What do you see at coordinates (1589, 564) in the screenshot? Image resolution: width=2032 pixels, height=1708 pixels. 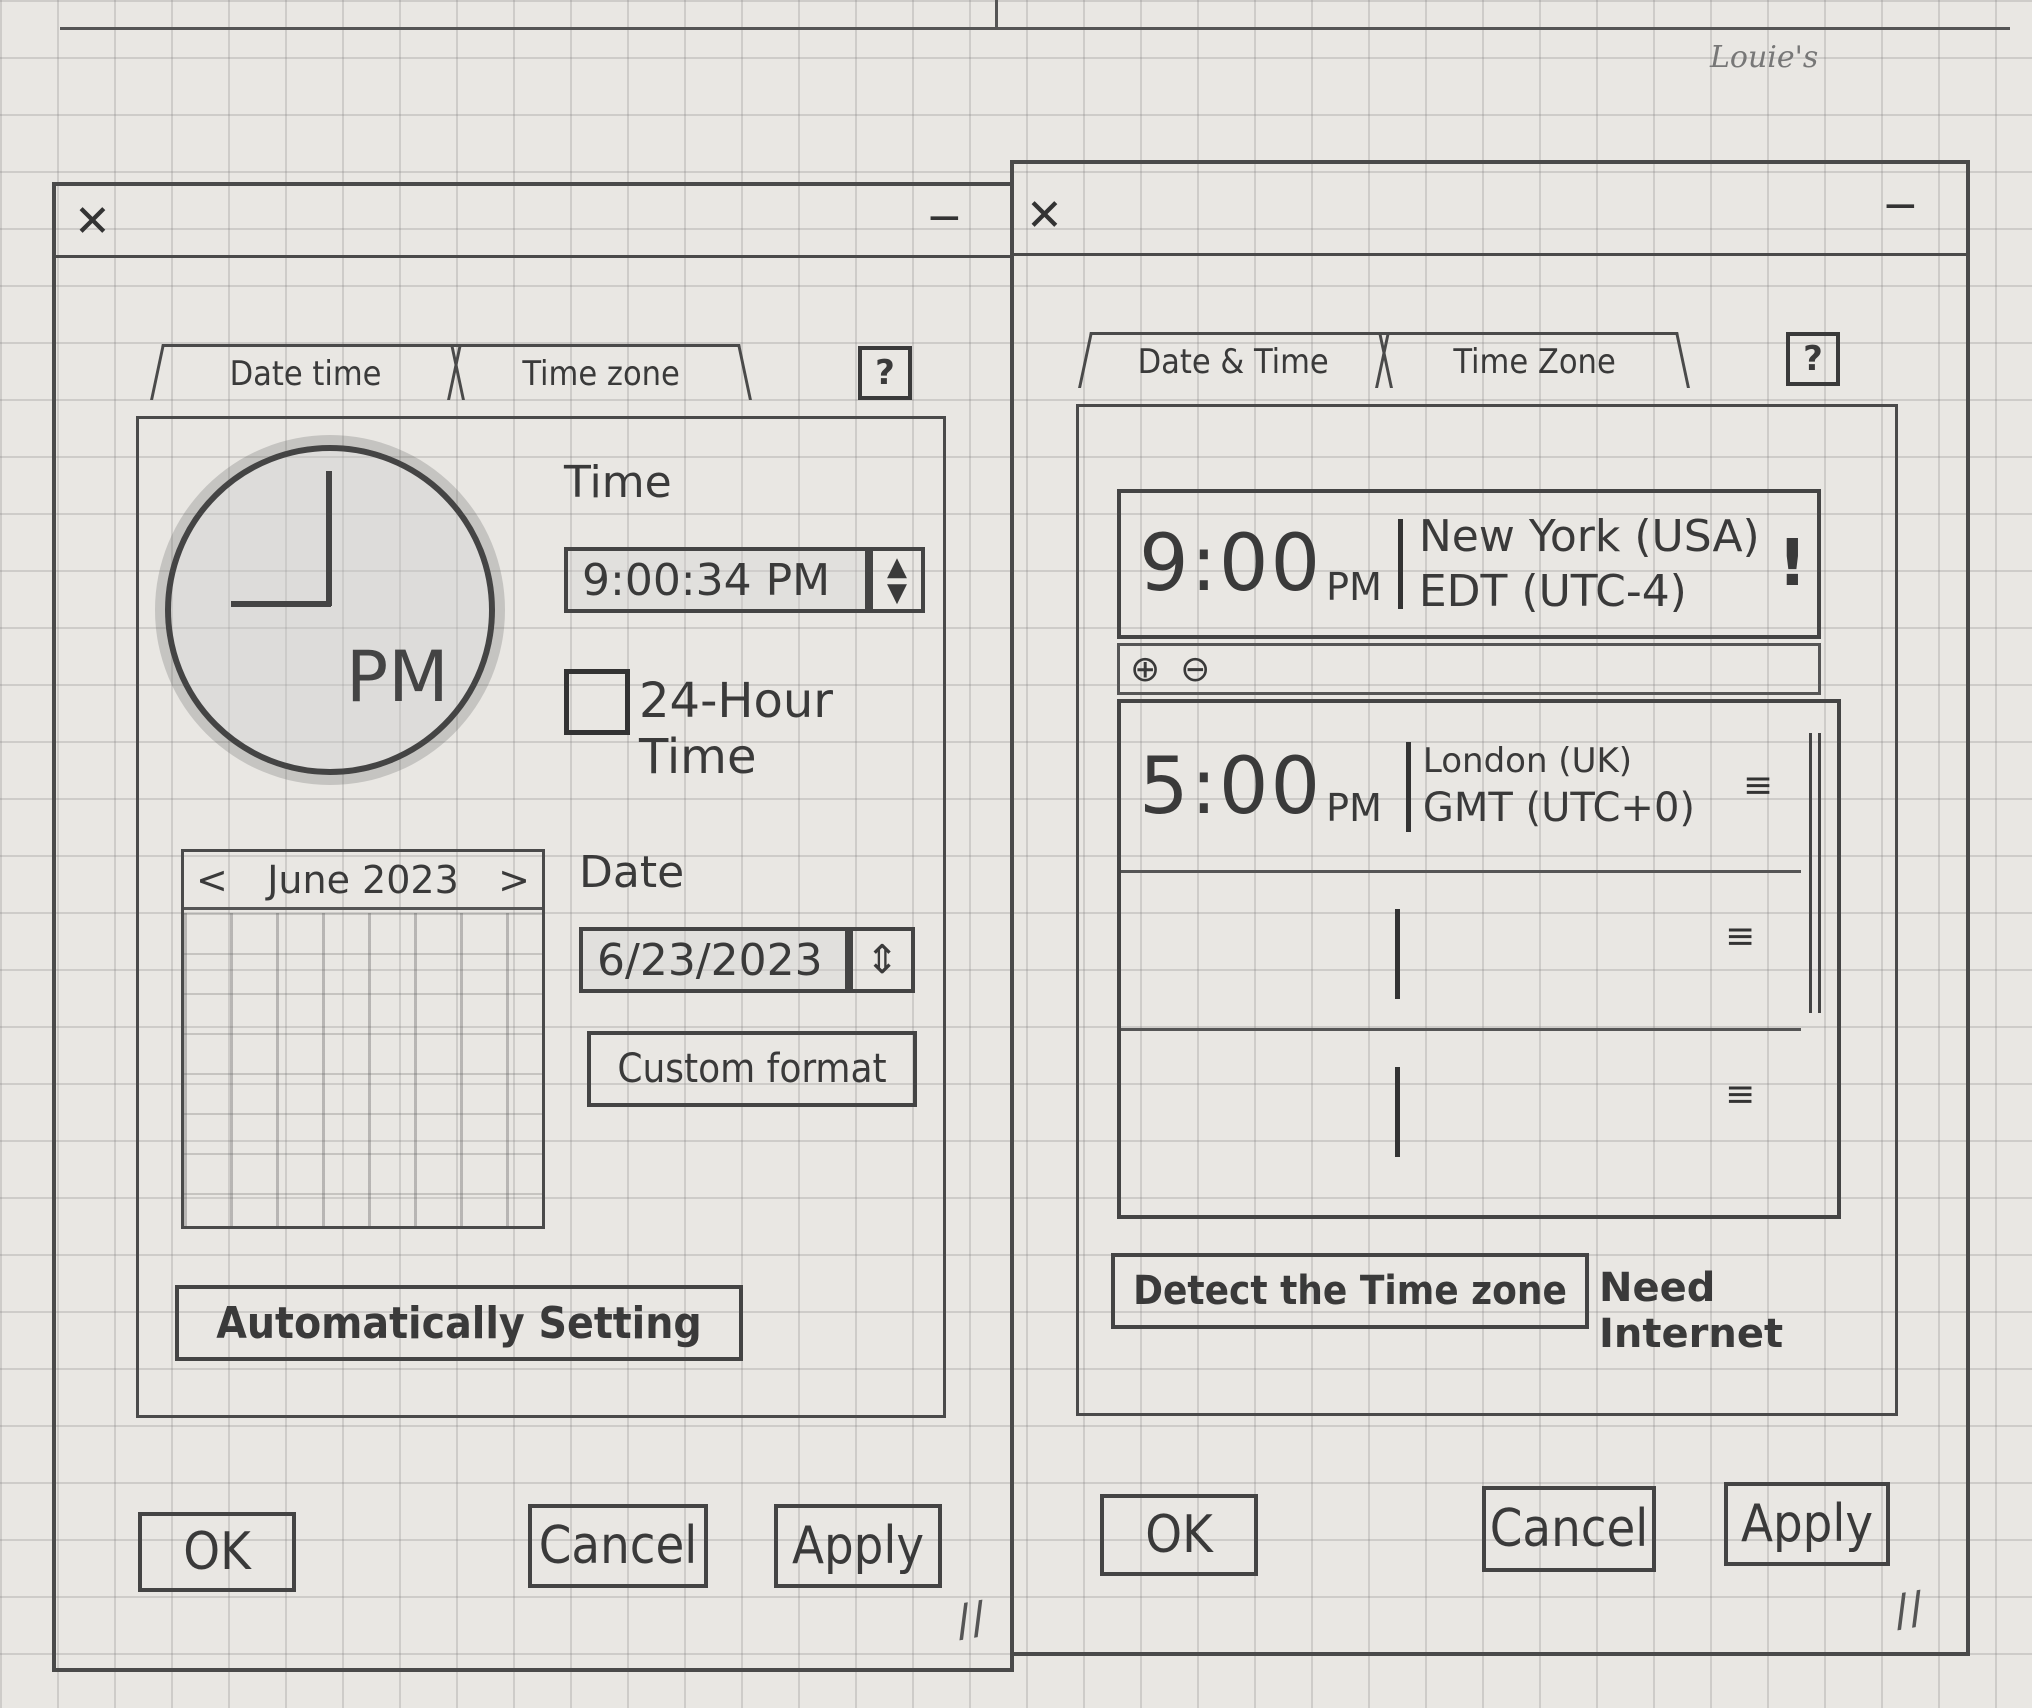 I see `primary-zone-info: New York (USA) EDT (UTC-4)` at bounding box center [1589, 564].